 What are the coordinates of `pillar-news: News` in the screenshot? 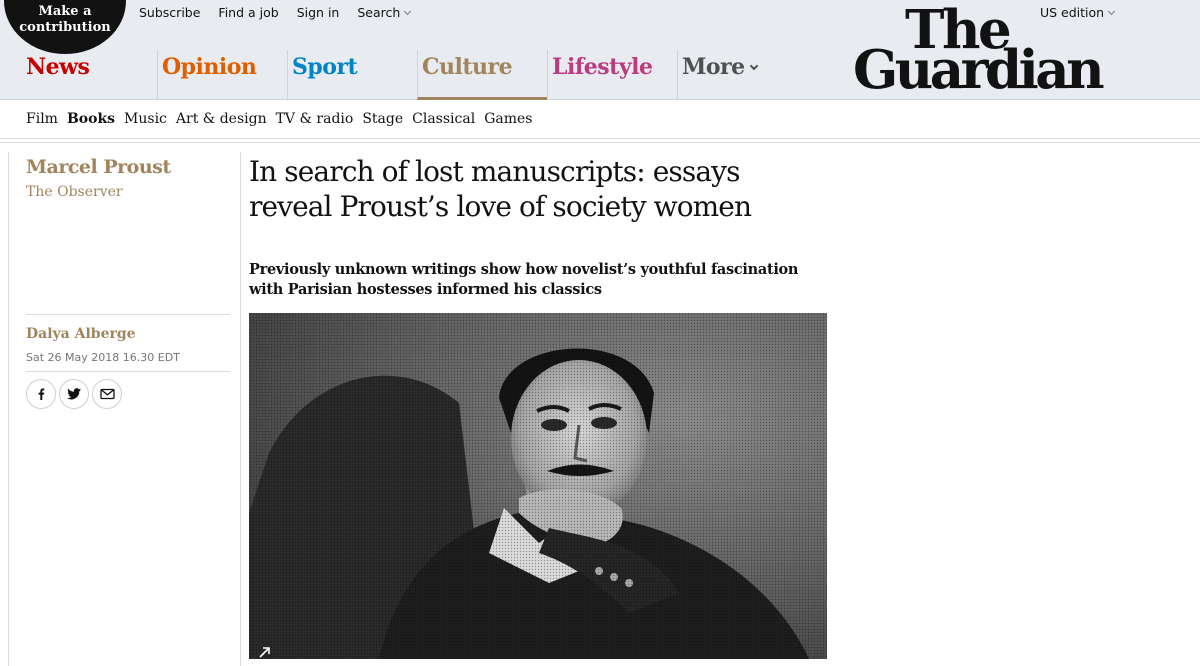 It's located at (90, 75).